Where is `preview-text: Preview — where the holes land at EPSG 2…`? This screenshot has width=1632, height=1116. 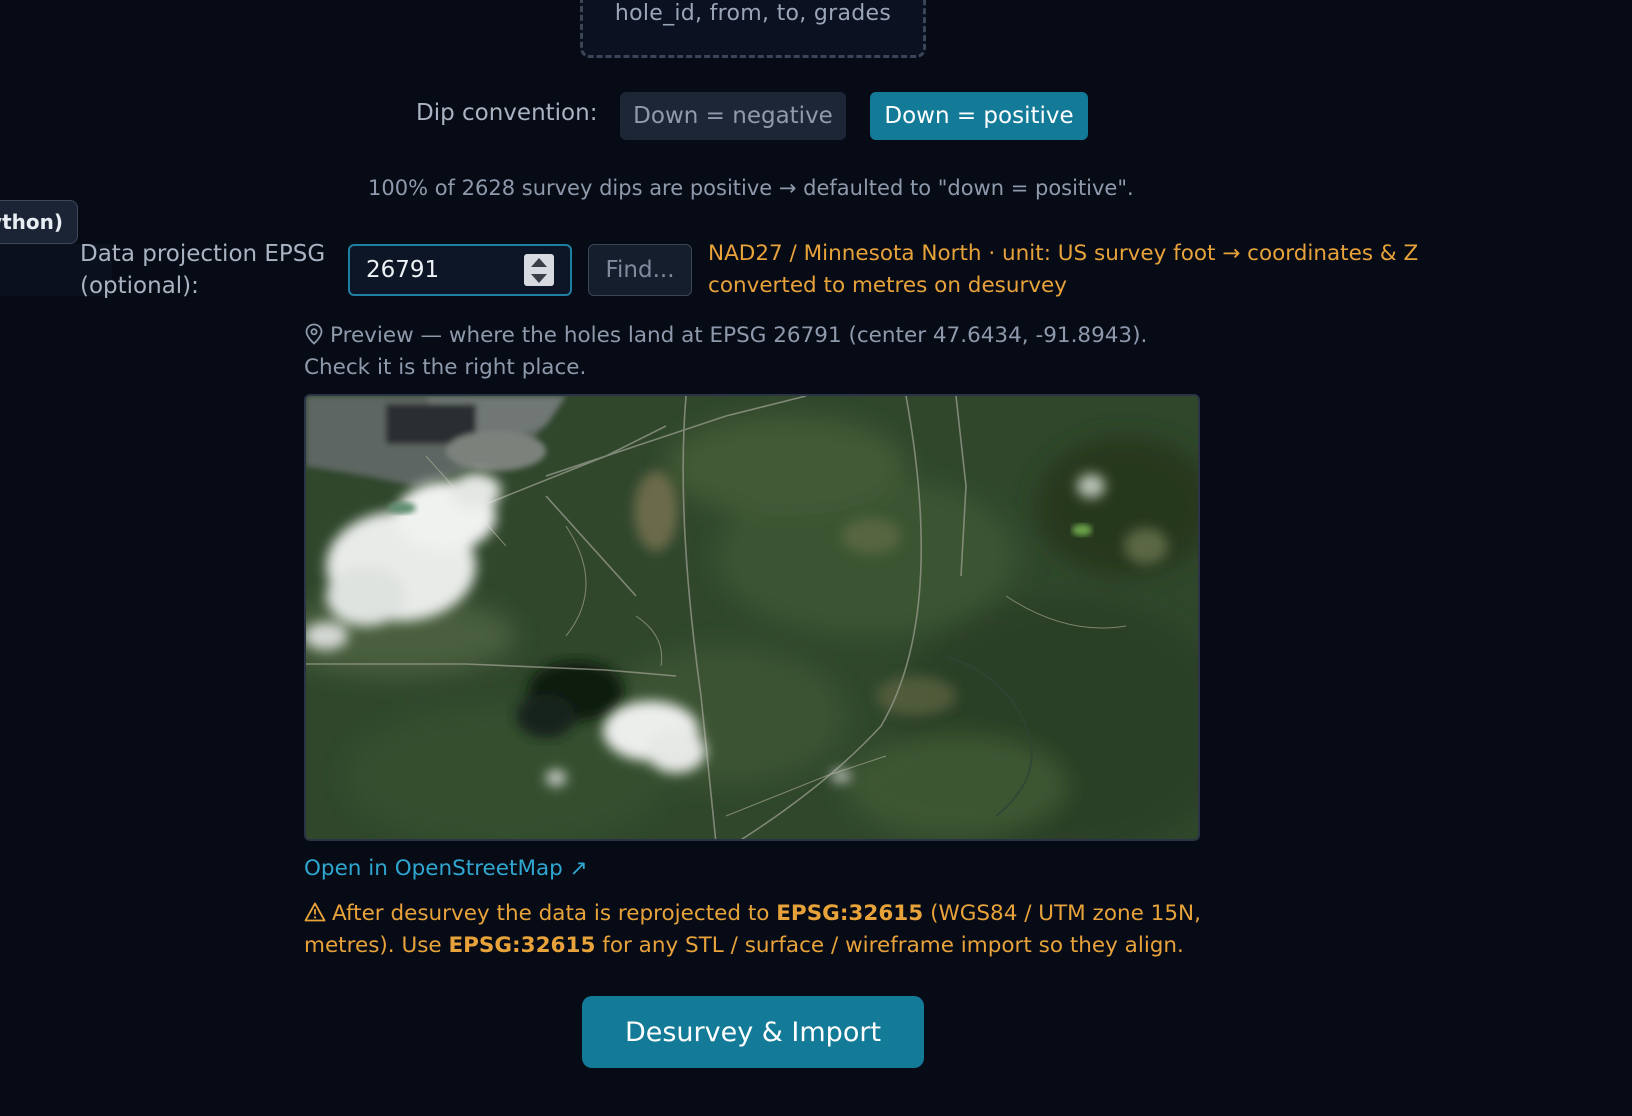
preview-text: Preview — where the holes land at EPSG 2… is located at coordinates (726, 351).